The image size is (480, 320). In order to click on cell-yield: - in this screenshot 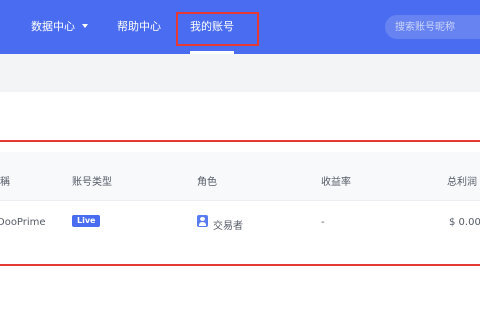, I will do `click(323, 222)`.